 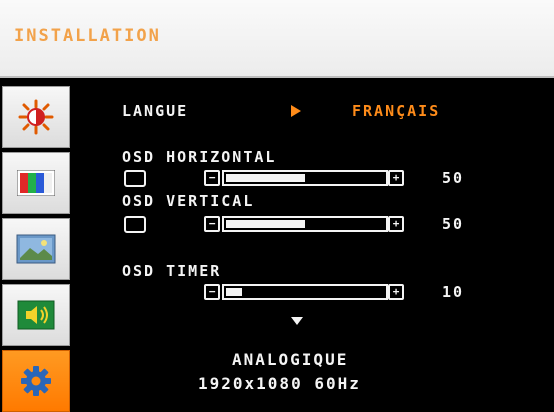 I want to click on osd-vertical-label: OSD VERTICAL, so click(x=188, y=201).